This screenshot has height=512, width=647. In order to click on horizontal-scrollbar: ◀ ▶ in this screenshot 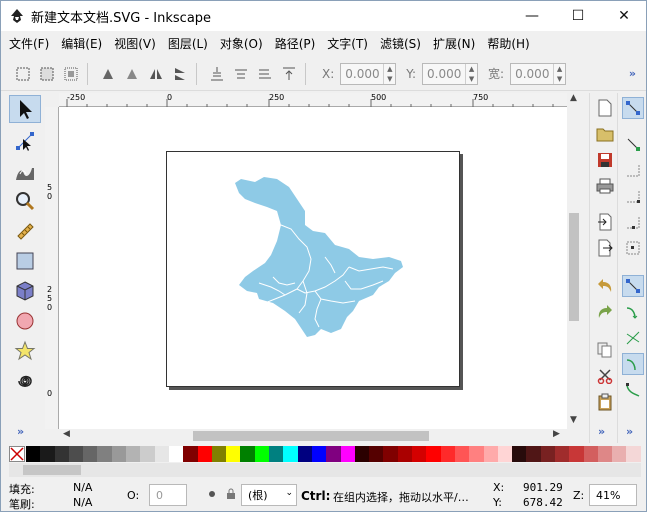, I will do `click(320, 436)`.